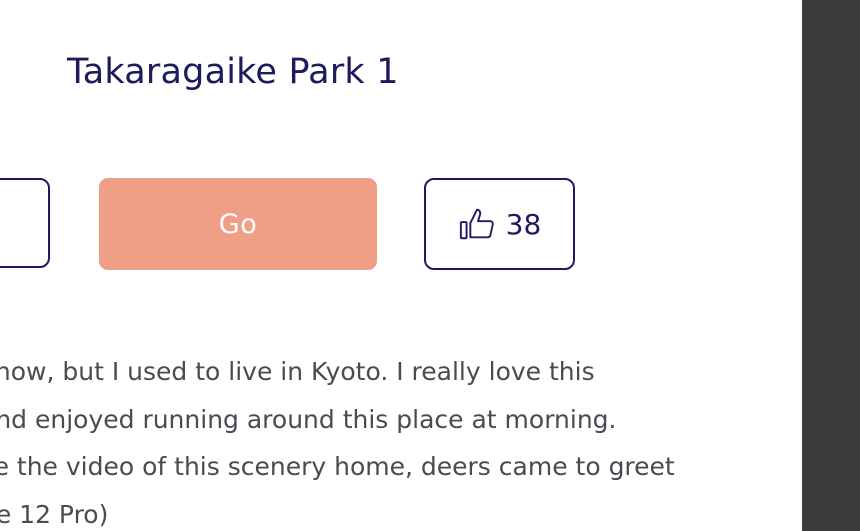 Image resolution: width=860 pixels, height=531 pixels. What do you see at coordinates (233, 72) in the screenshot?
I see `page-title: Takaragaike Park 1` at bounding box center [233, 72].